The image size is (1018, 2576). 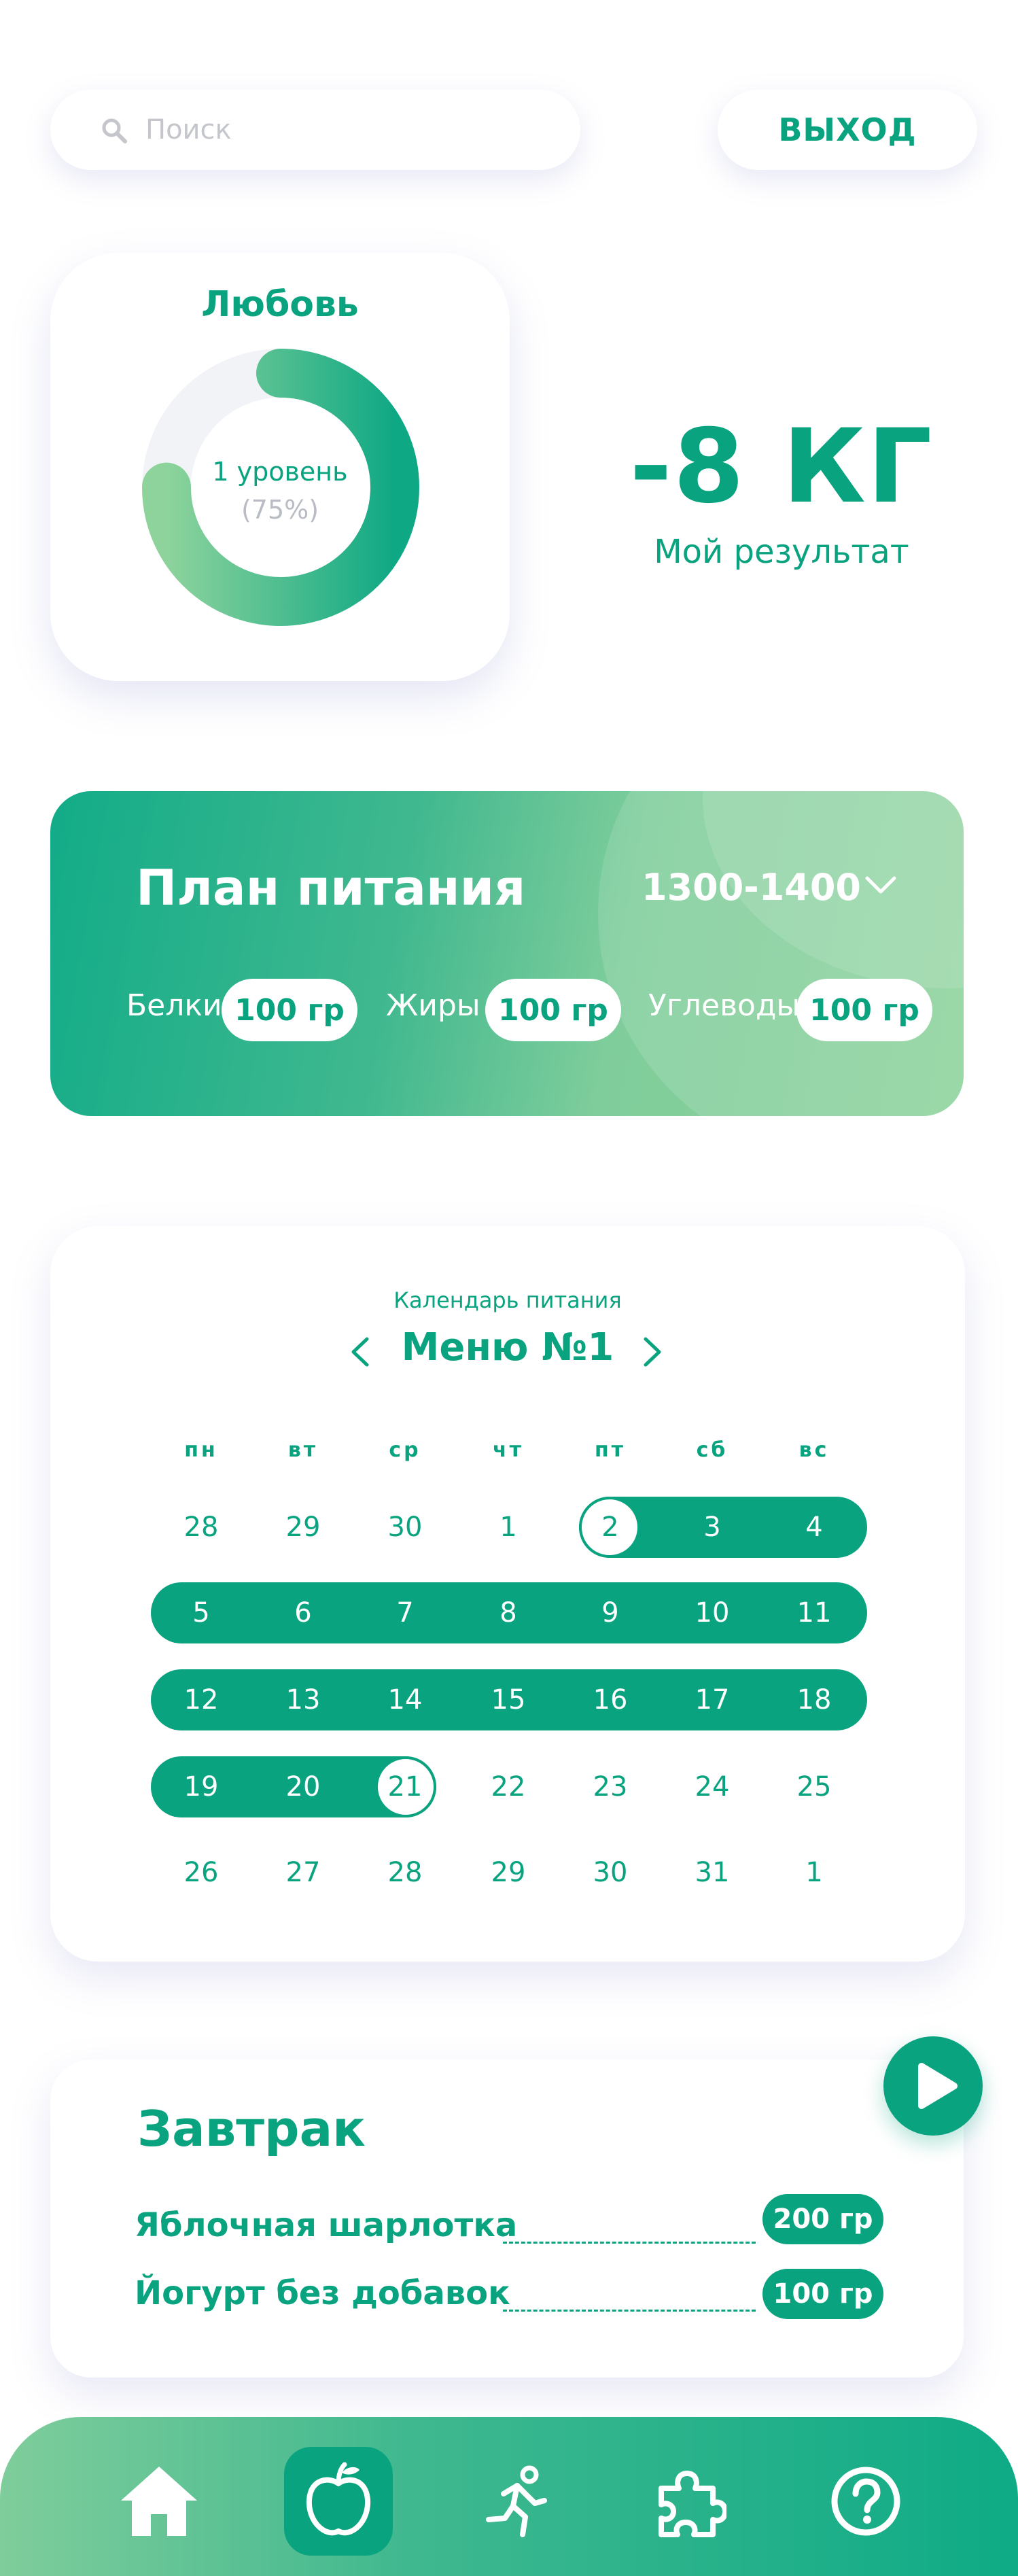 I want to click on level-percent: (75%), so click(x=280, y=510).